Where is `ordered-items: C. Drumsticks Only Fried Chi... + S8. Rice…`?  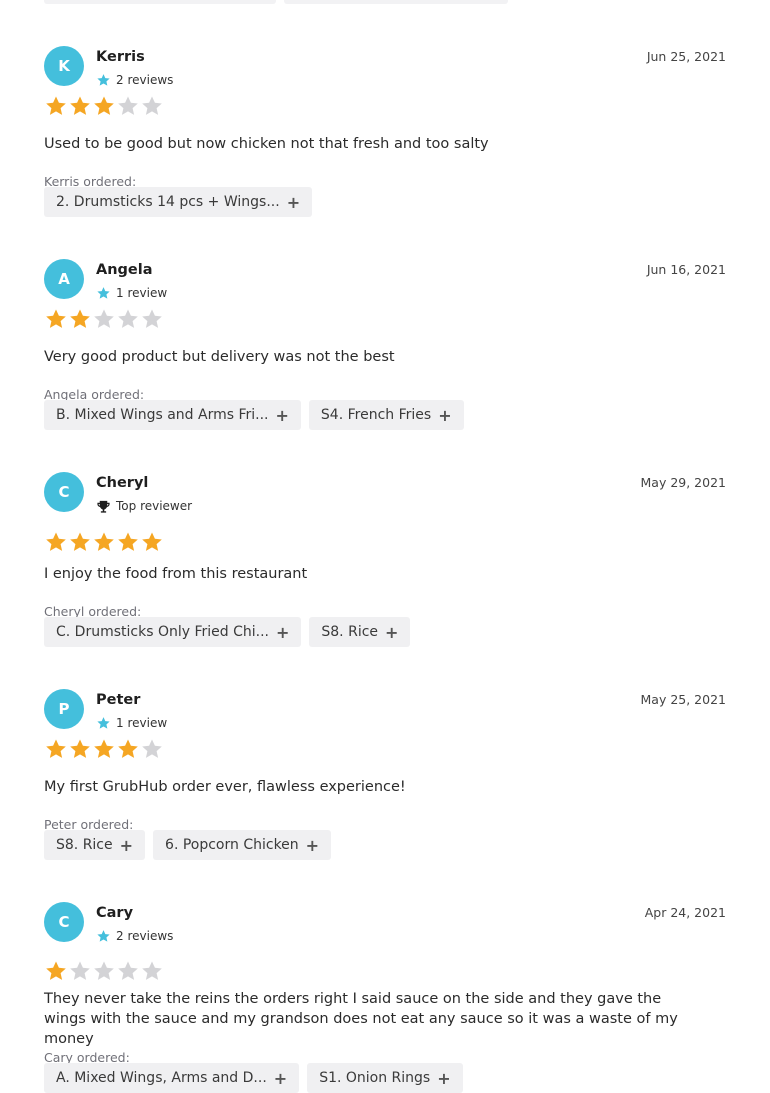
ordered-items: C. Drumsticks Only Fried Chi... + S8. Rice… is located at coordinates (227, 632).